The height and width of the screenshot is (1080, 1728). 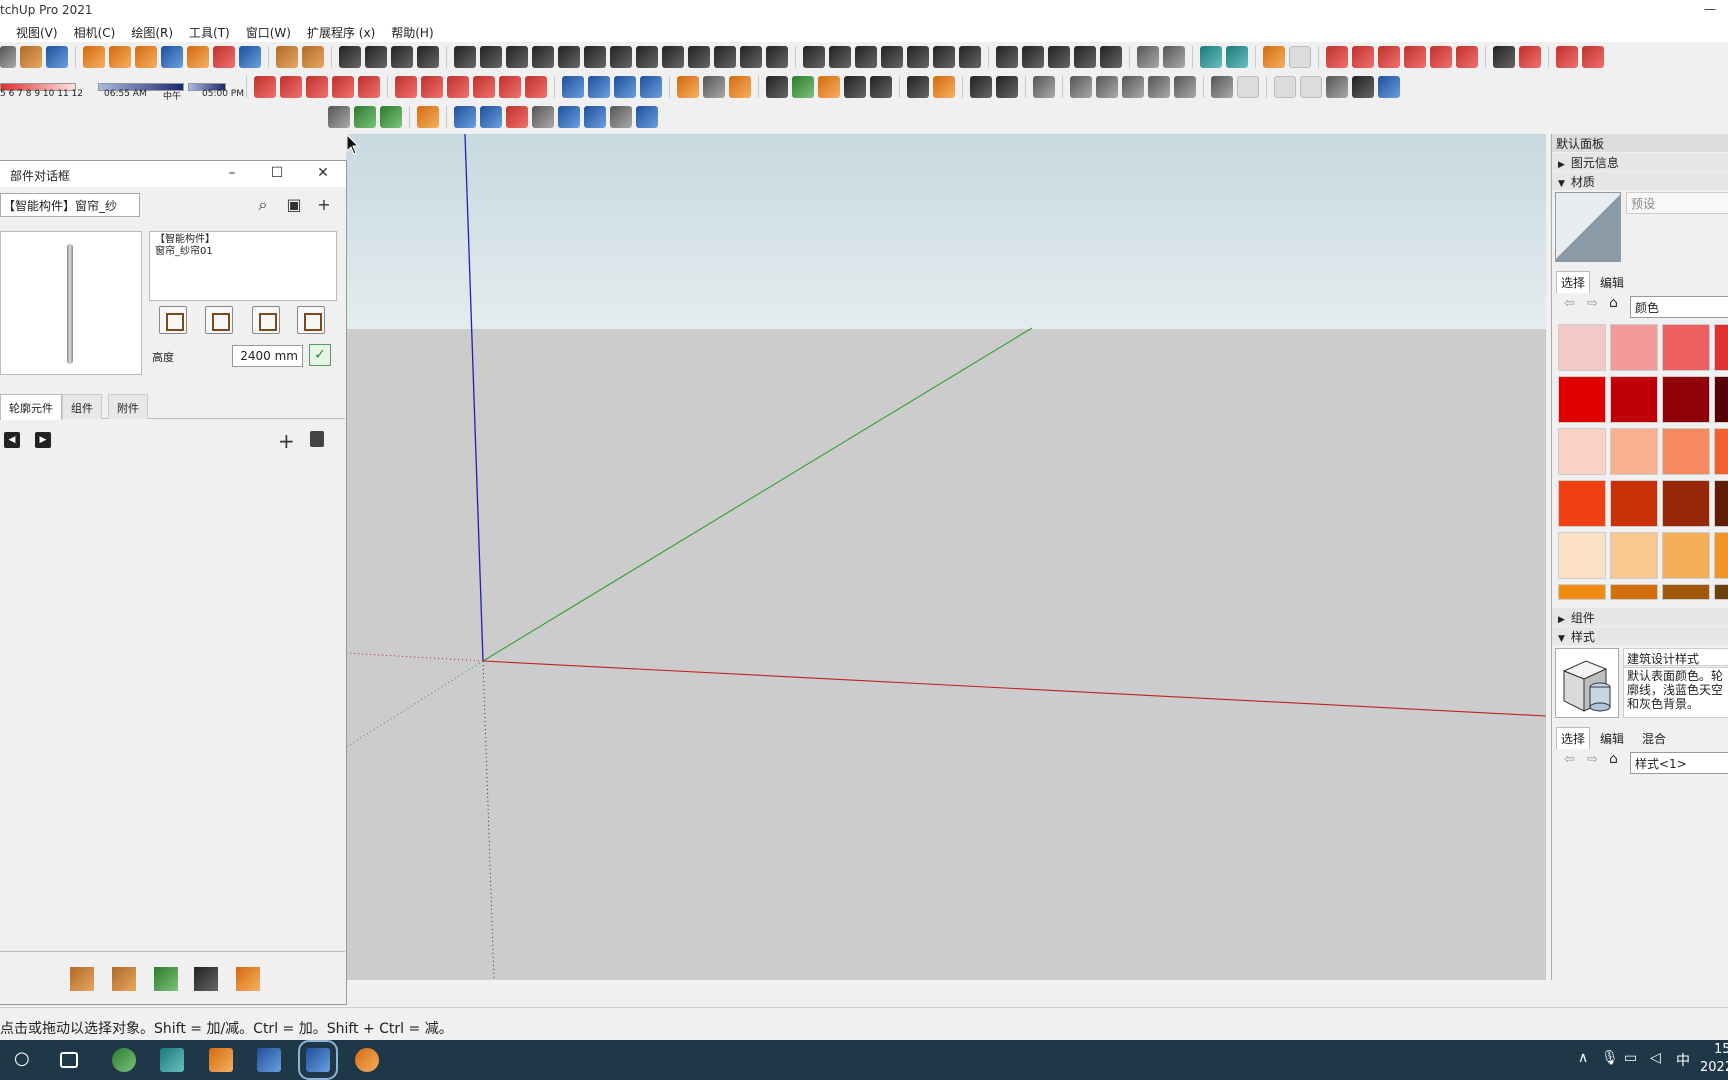 I want to click on style-f-icon, so click(x=1363, y=87).